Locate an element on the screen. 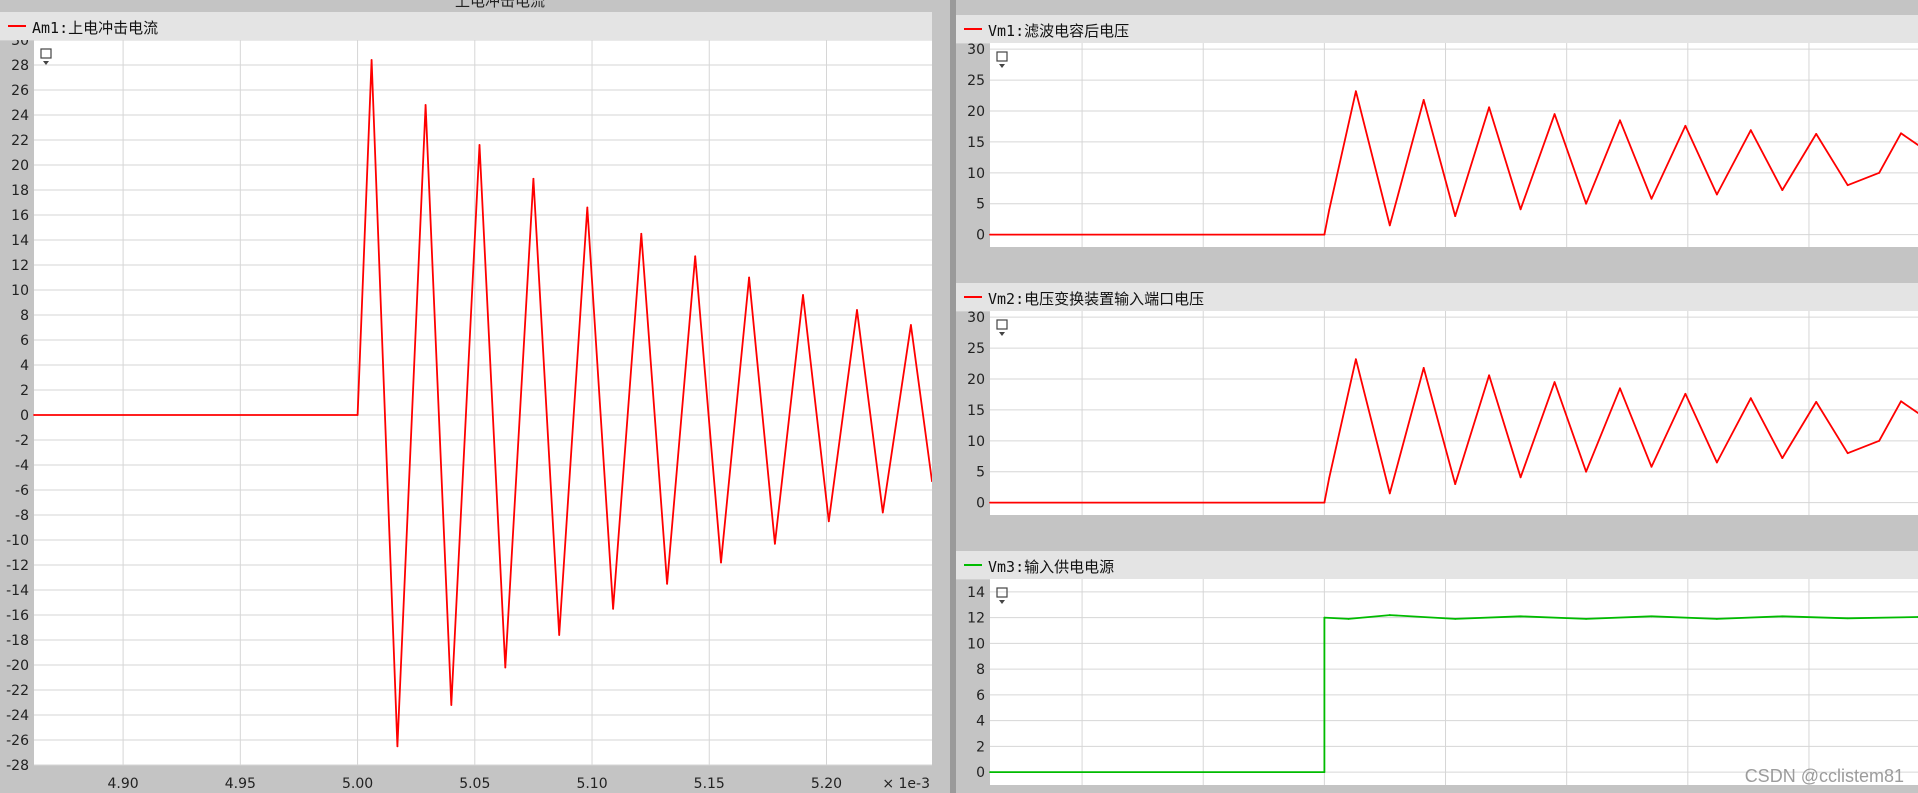  svg-am1-ytick-16: -2 is located at coordinates (22, 441).